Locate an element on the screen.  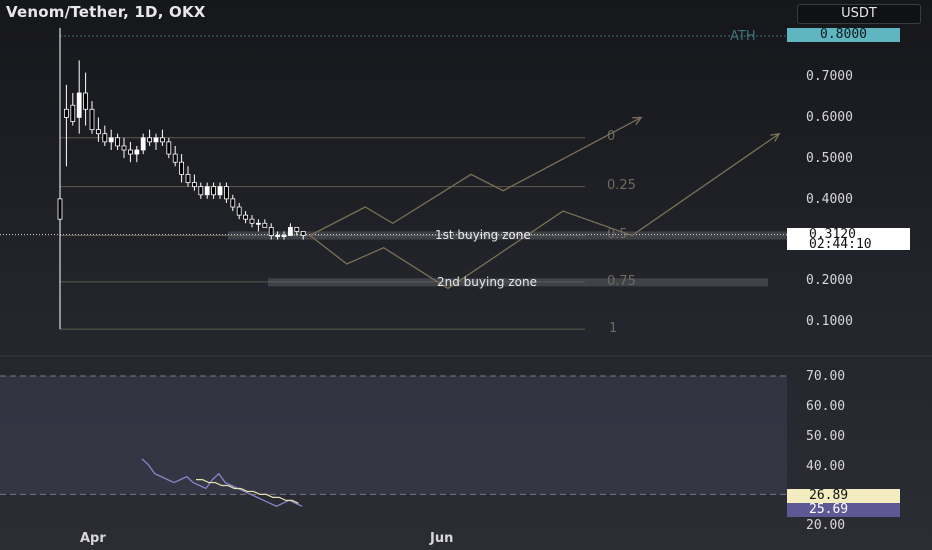
time-label-apr: Apr is located at coordinates (93, 538).